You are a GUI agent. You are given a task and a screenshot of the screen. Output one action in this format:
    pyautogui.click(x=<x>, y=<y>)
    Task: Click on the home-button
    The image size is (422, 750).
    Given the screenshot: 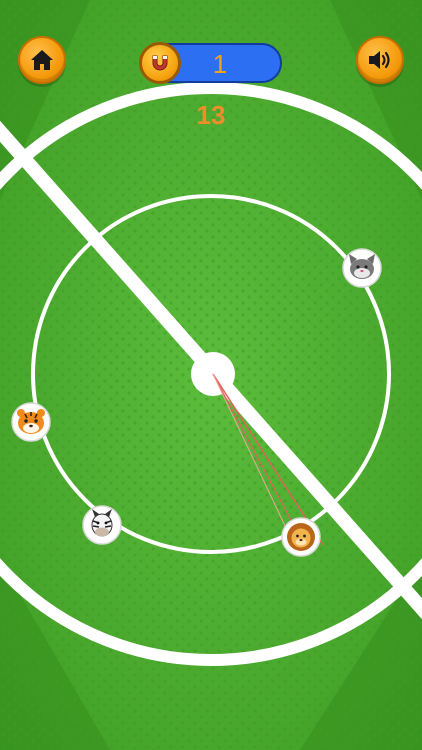 What is the action you would take?
    pyautogui.click(x=42, y=60)
    